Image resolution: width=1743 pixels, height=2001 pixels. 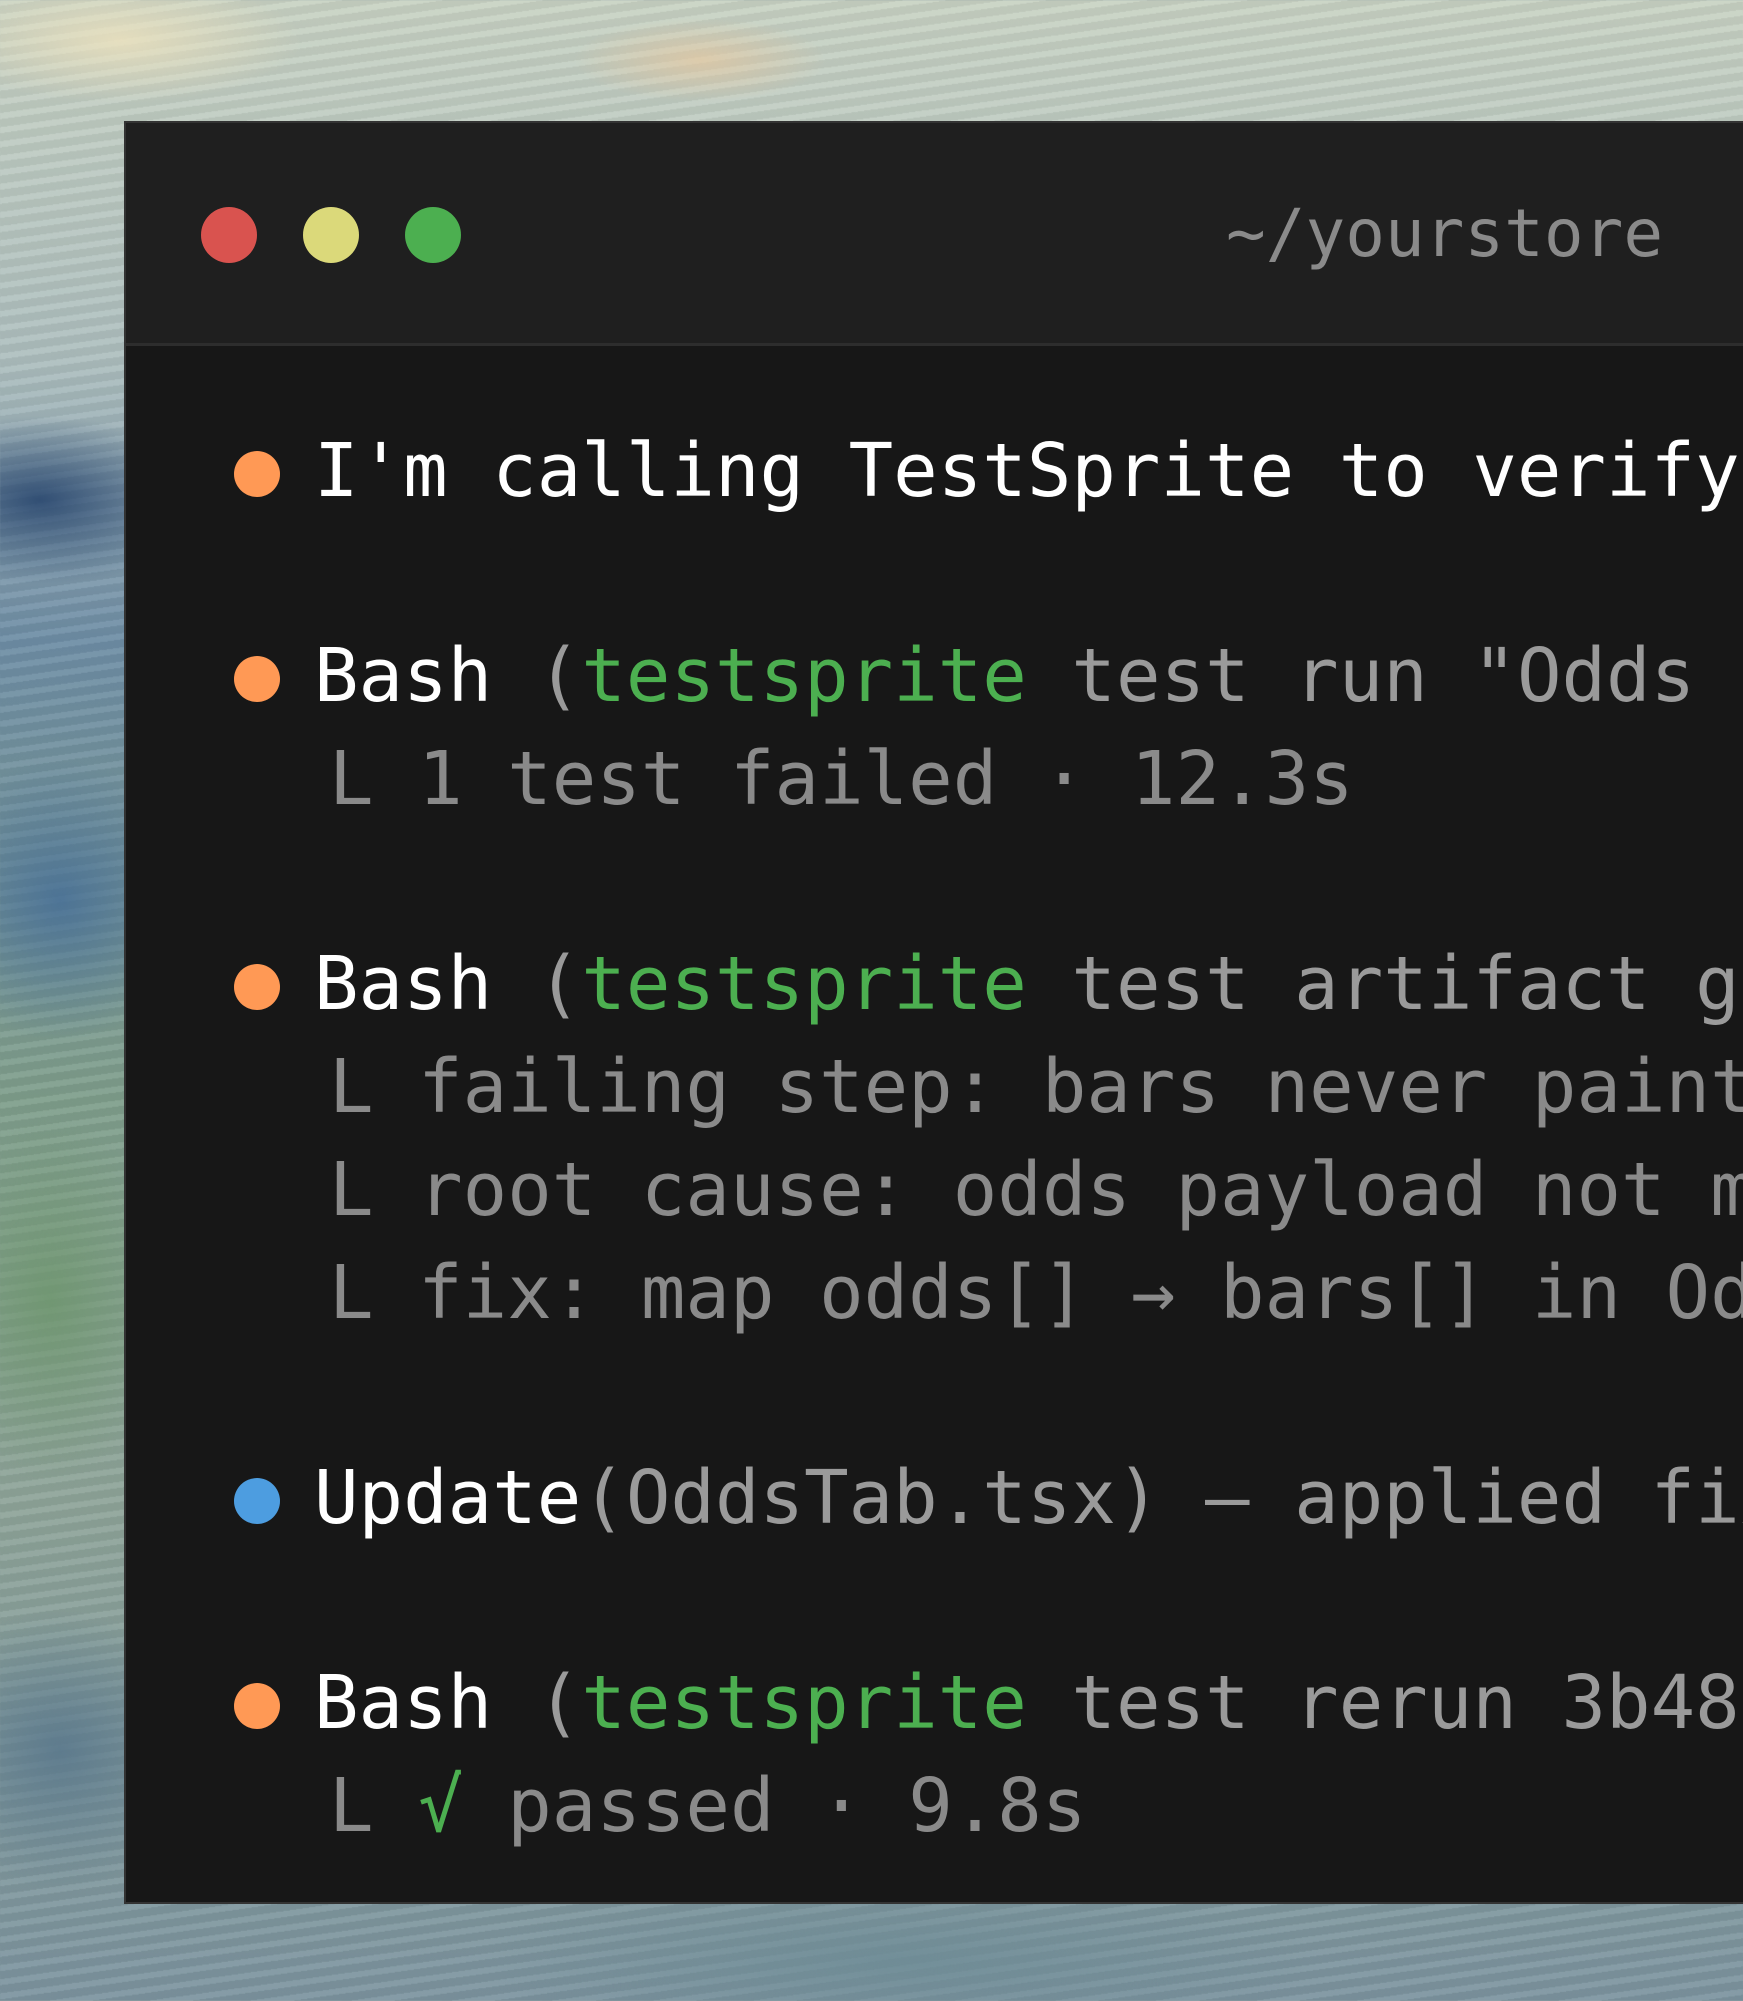 I want to click on command-args: test run "Odds ta, so click(x=1407, y=676).